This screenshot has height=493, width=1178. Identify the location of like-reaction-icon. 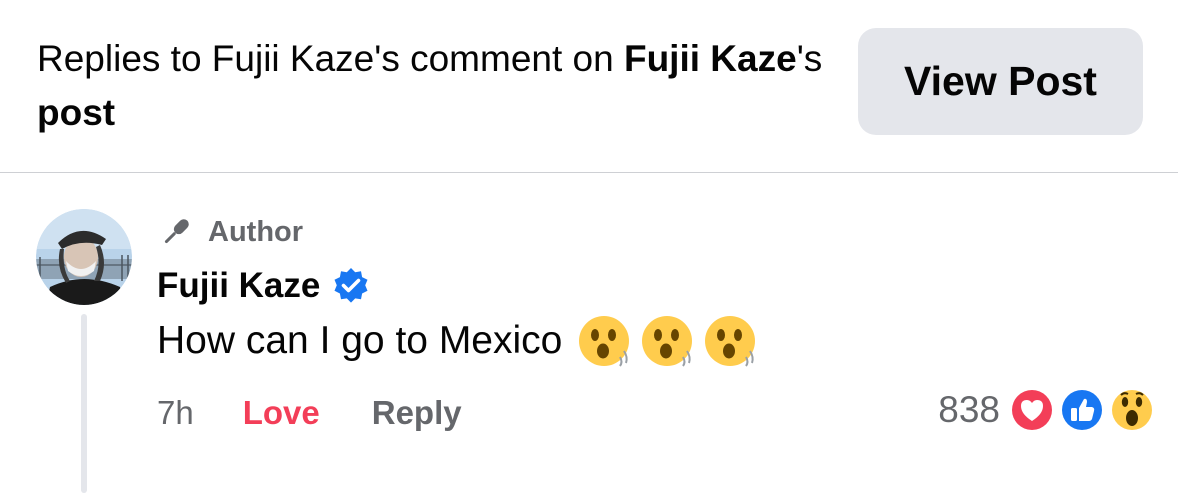
(1082, 410).